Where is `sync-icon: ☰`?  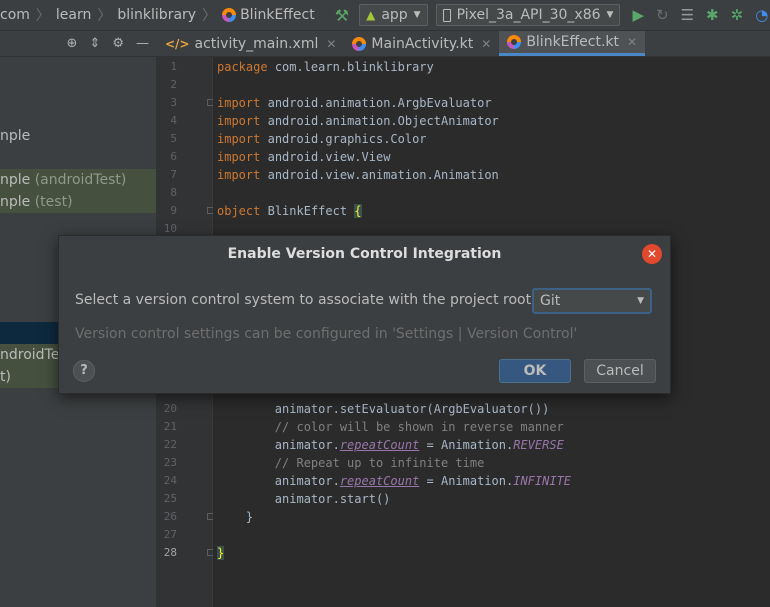
sync-icon: ☰ is located at coordinates (687, 15).